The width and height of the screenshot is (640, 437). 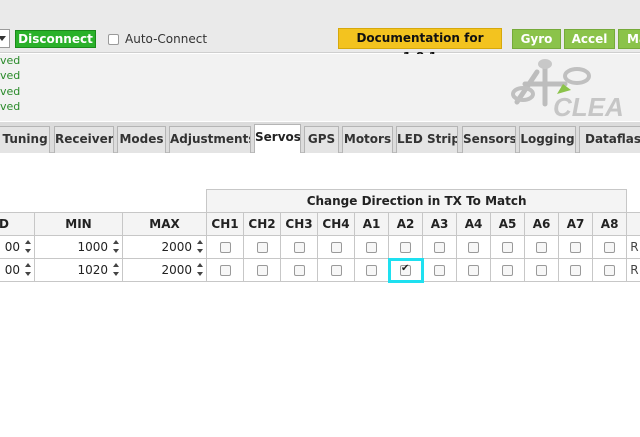 I want to click on sensor-mag-indicator: Ma, so click(x=629, y=39).